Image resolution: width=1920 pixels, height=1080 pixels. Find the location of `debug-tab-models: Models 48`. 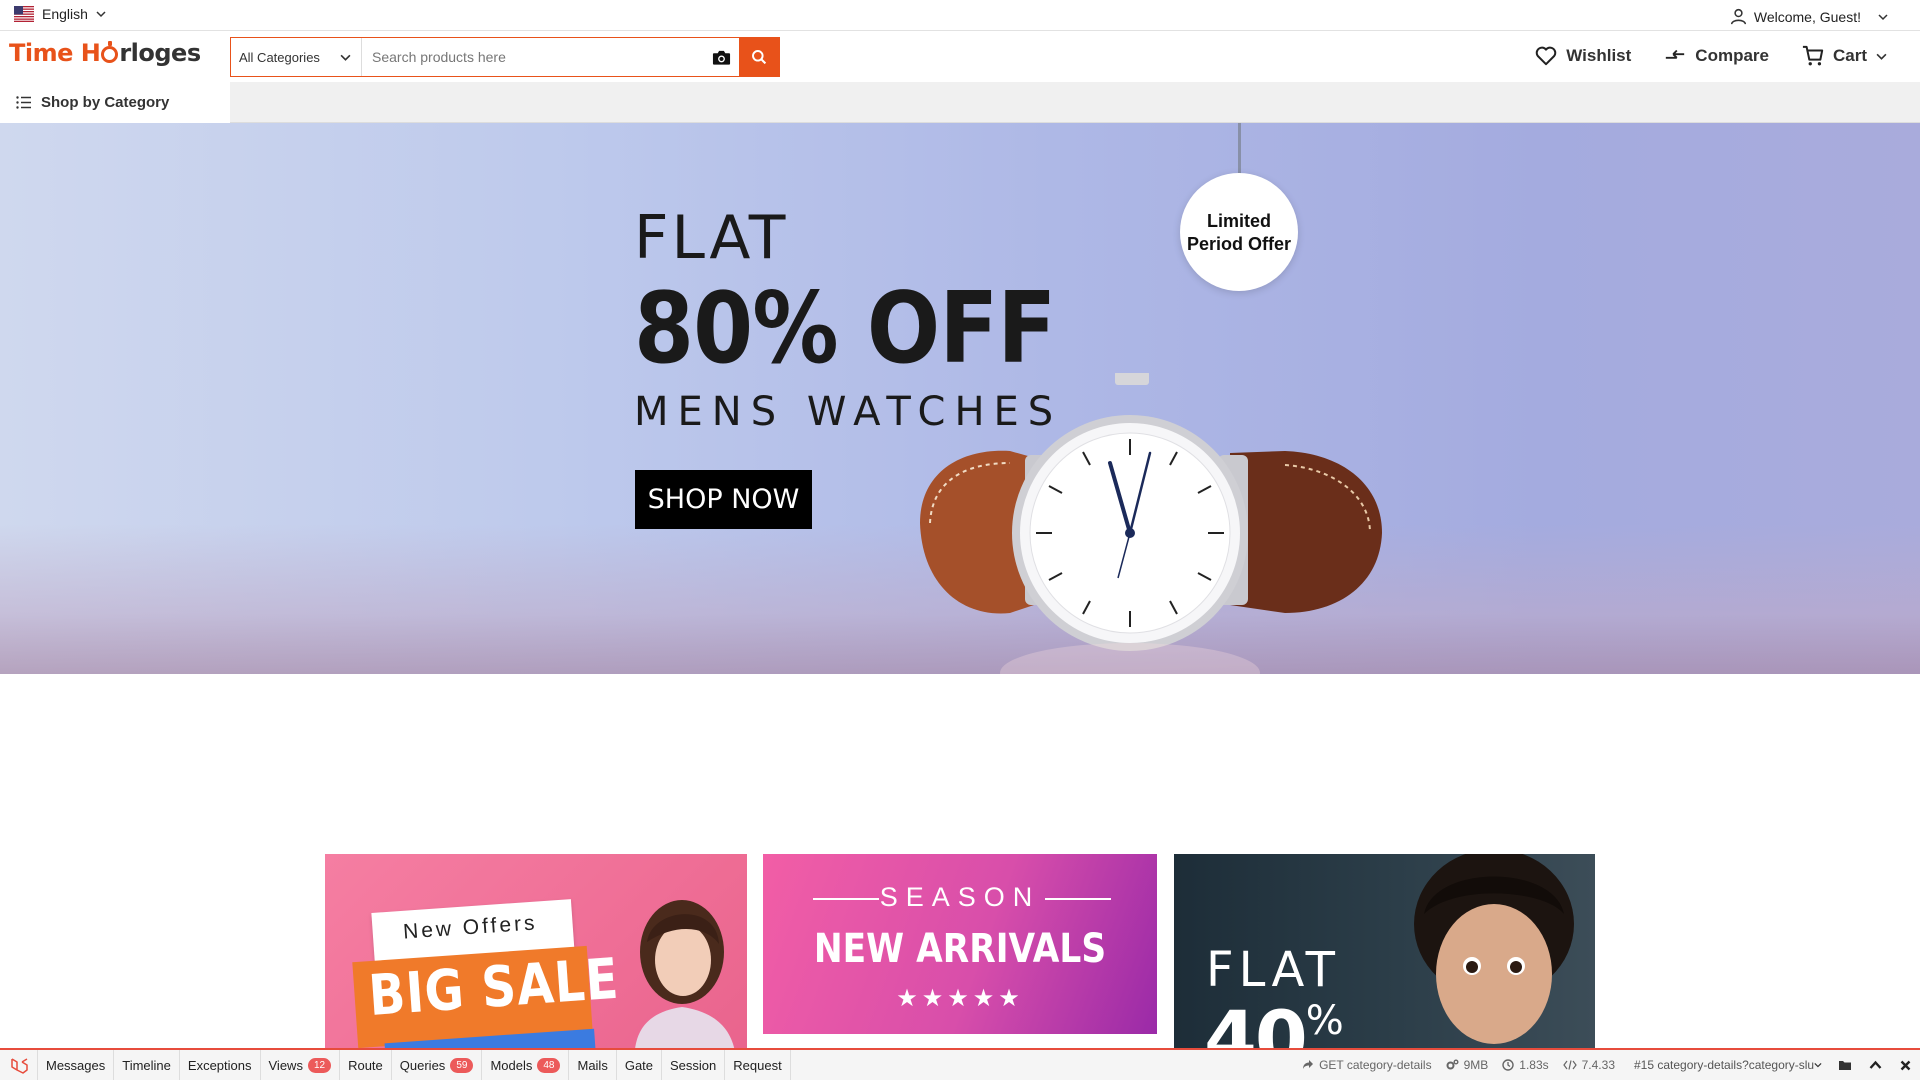

debug-tab-models: Models 48 is located at coordinates (526, 1065).